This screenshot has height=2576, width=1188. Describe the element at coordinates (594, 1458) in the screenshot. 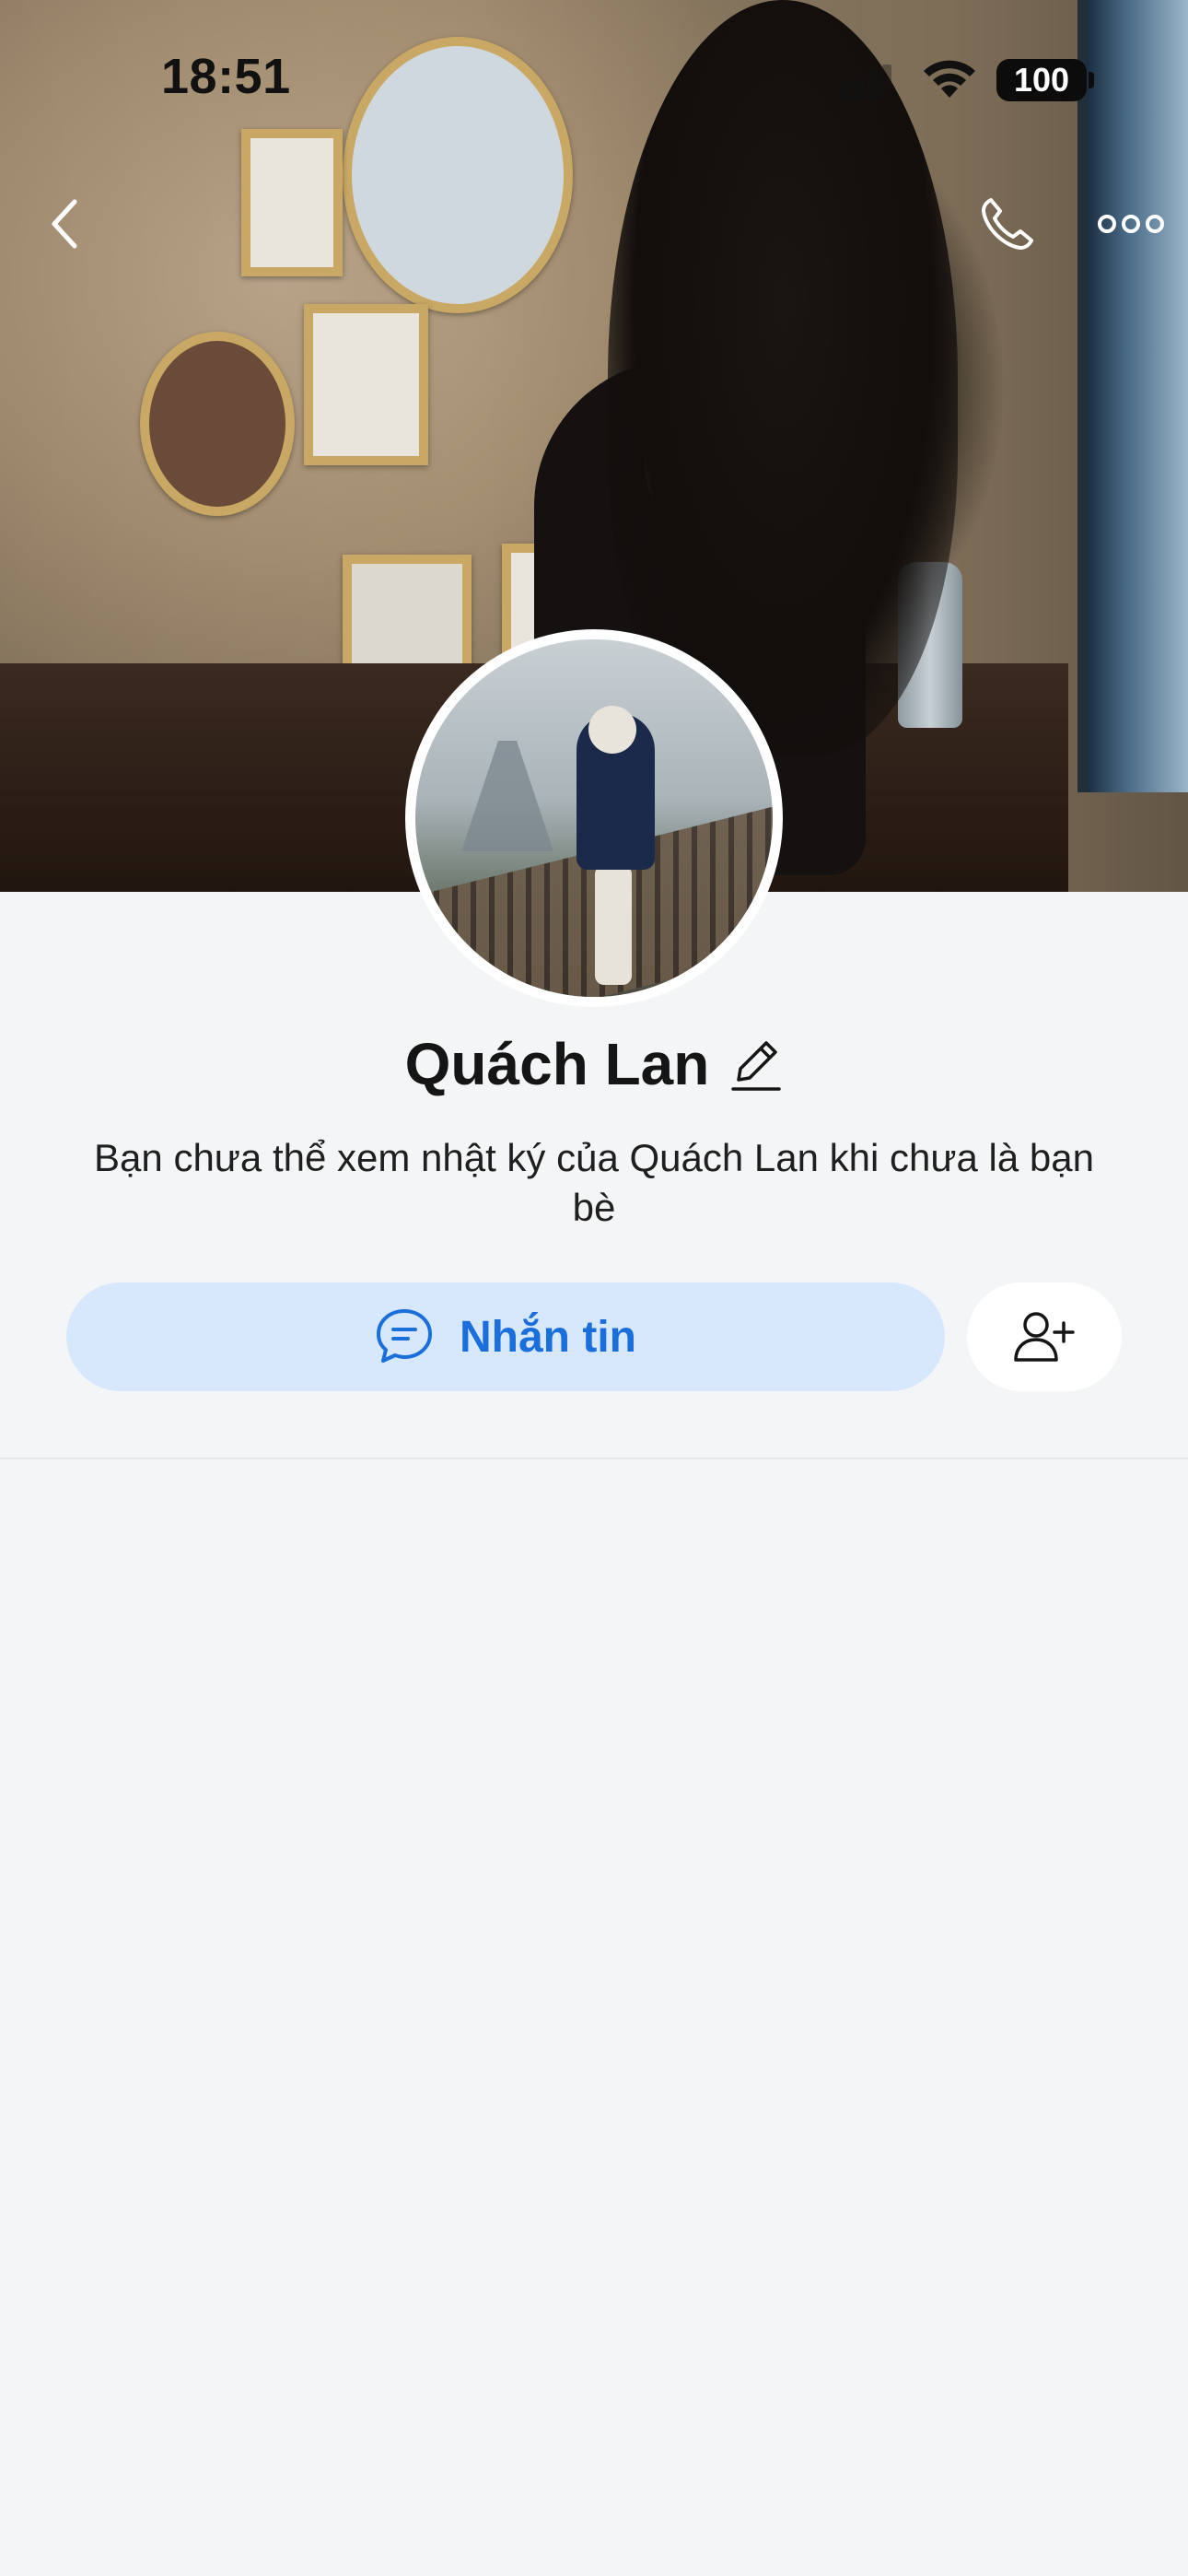

I see `section-divider` at that location.